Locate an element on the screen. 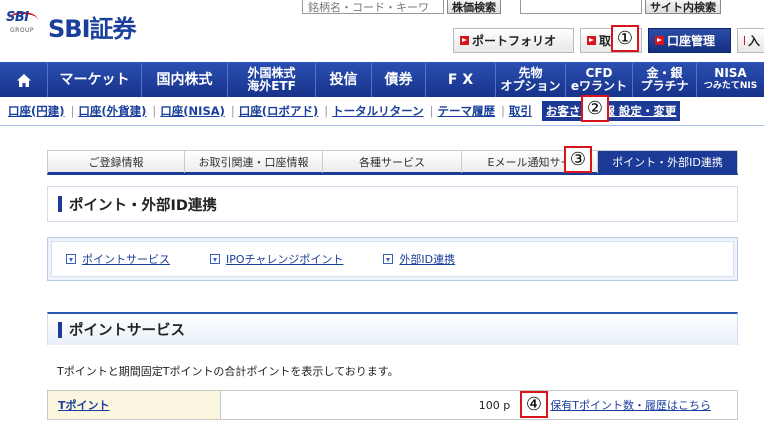  nav-cfd: CFD eワラント is located at coordinates (599, 80).